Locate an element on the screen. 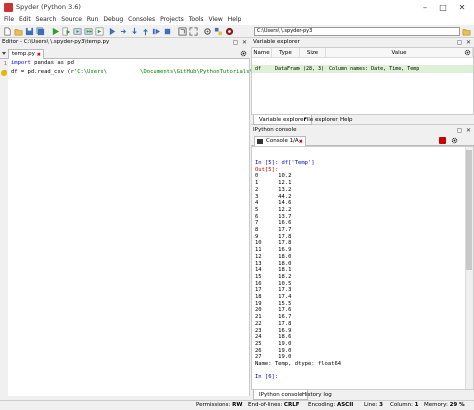 The height and width of the screenshot is (410, 474). console-line: 8 17.7 is located at coordinates (273, 230).